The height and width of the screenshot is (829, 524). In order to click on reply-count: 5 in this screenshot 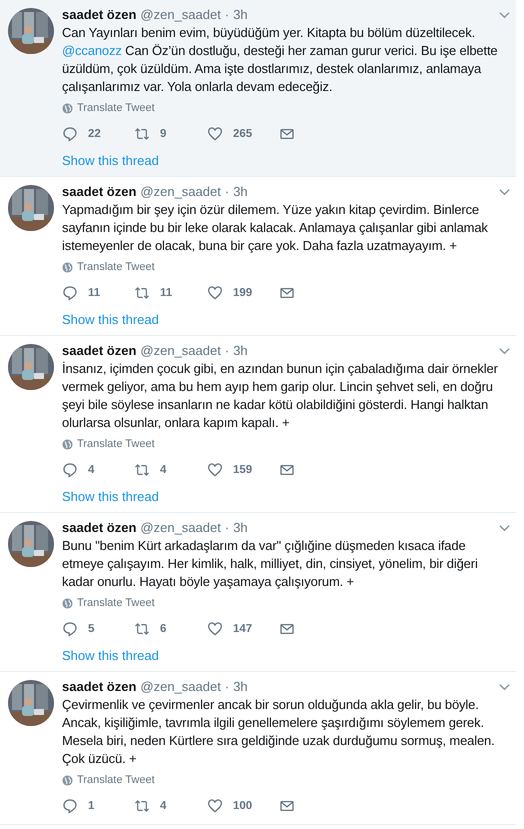, I will do `click(91, 629)`.